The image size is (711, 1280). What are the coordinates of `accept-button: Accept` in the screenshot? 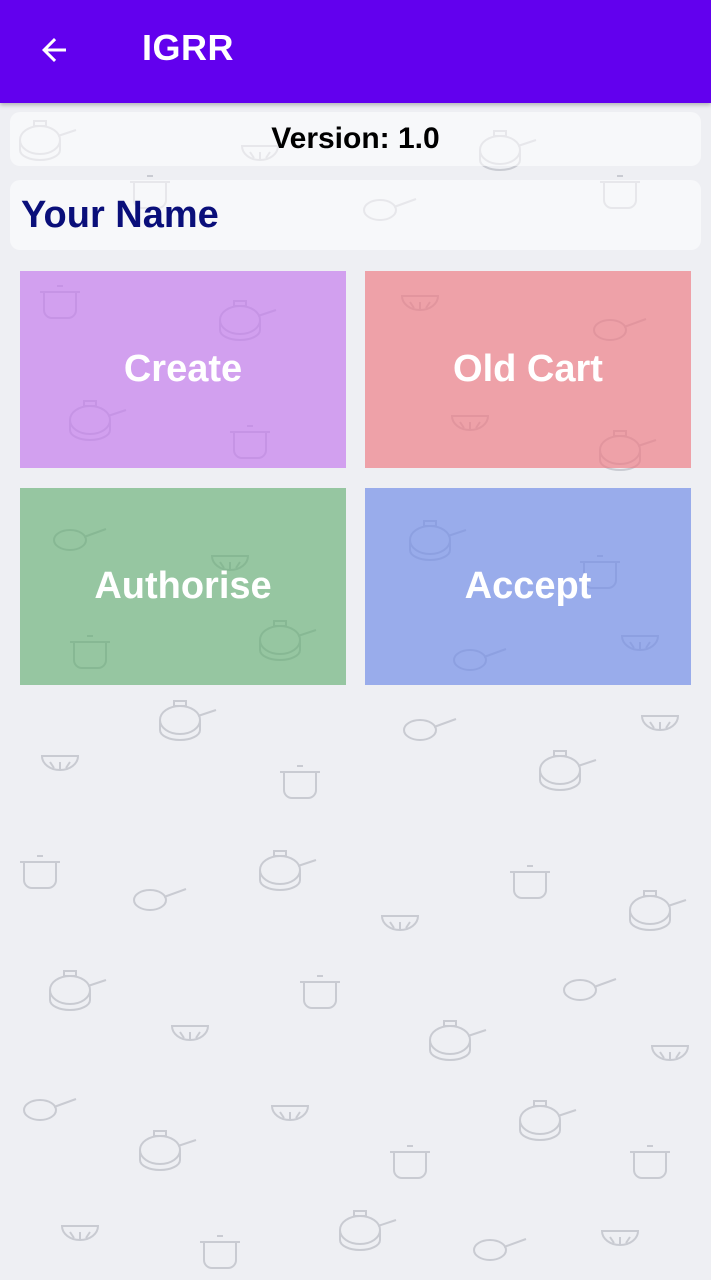 It's located at (528, 586).